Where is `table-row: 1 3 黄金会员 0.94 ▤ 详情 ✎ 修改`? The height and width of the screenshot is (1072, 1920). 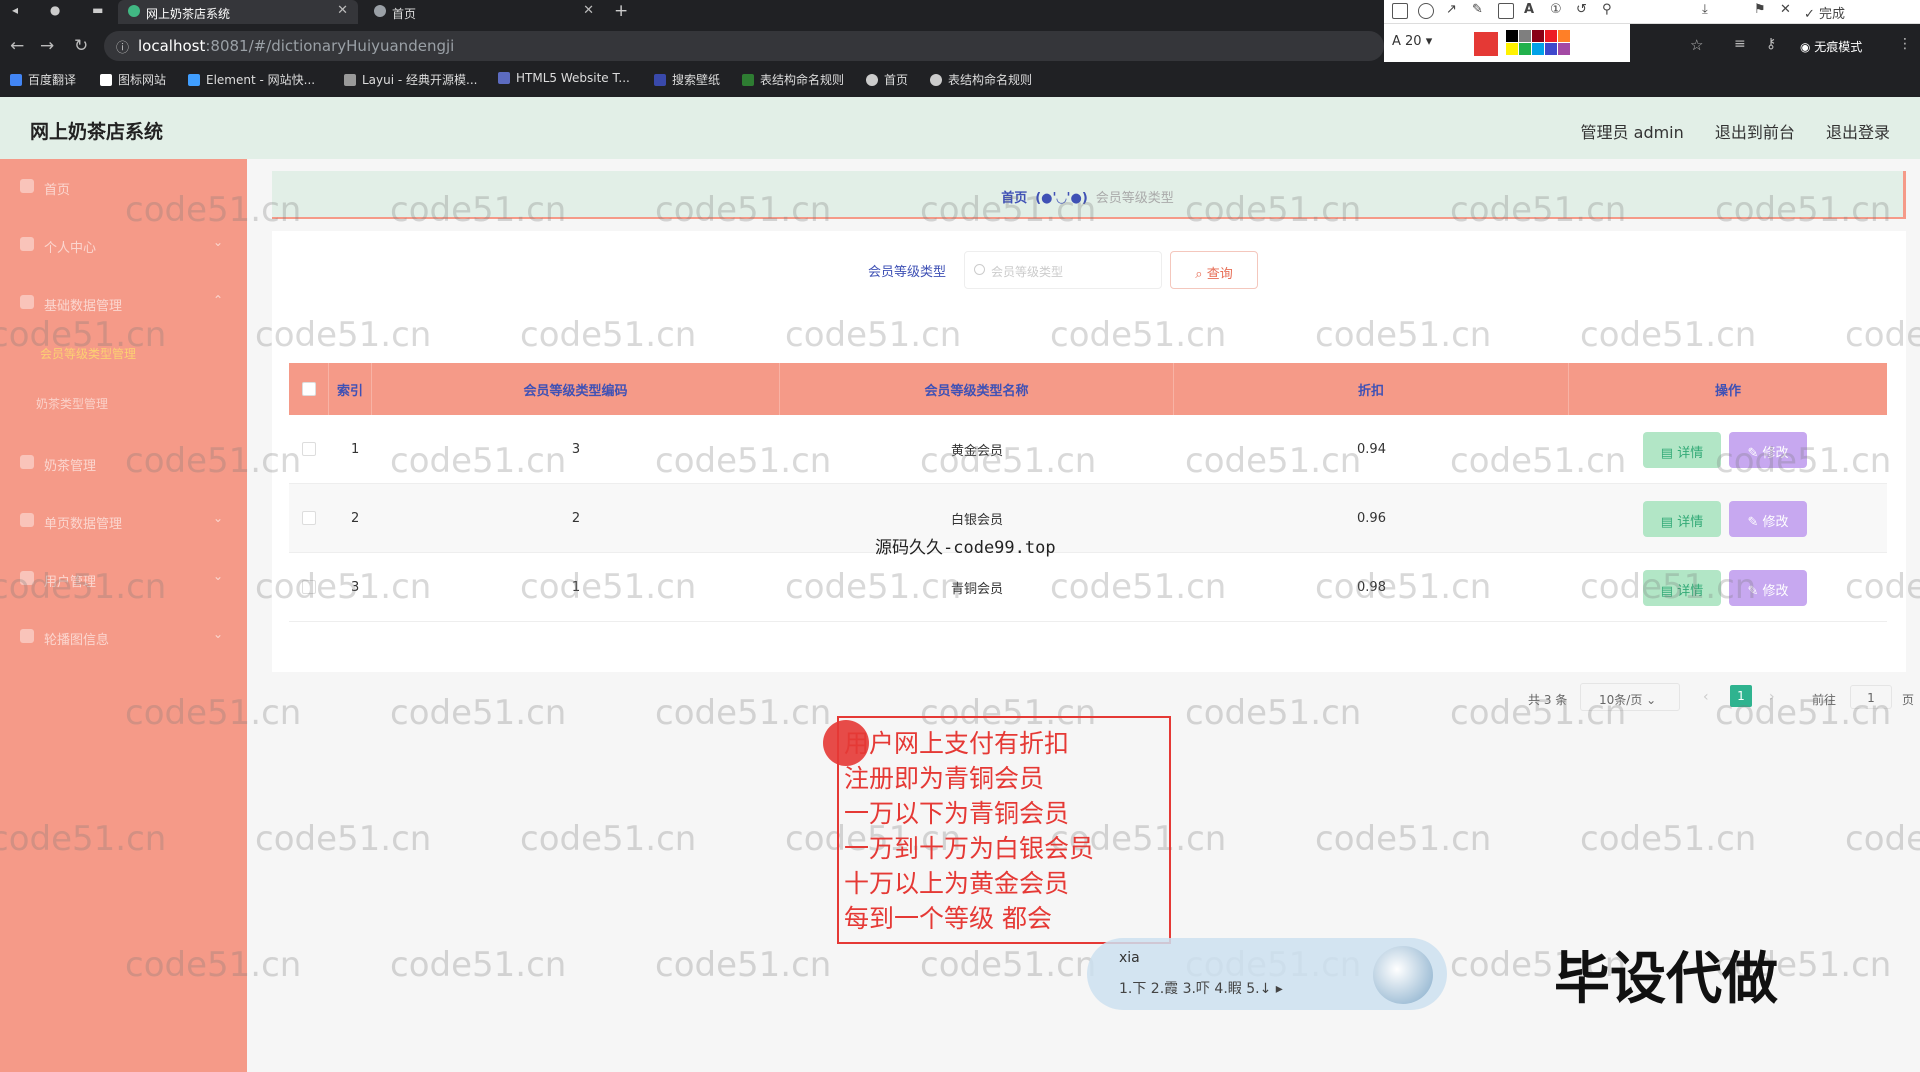
table-row: 1 3 黄金会员 0.94 ▤ 详情 ✎ 修改 is located at coordinates (1088, 449).